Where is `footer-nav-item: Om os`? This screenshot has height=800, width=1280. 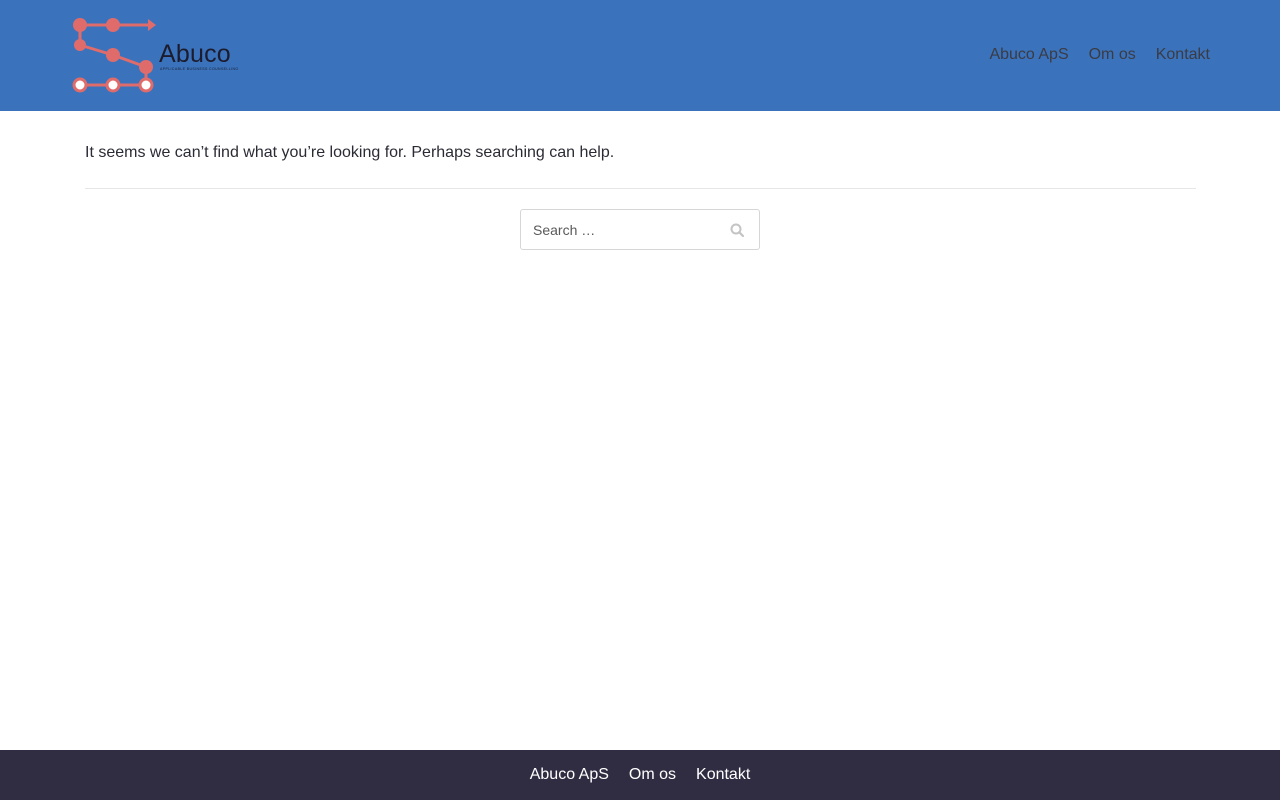
footer-nav-item: Om os is located at coordinates (652, 775).